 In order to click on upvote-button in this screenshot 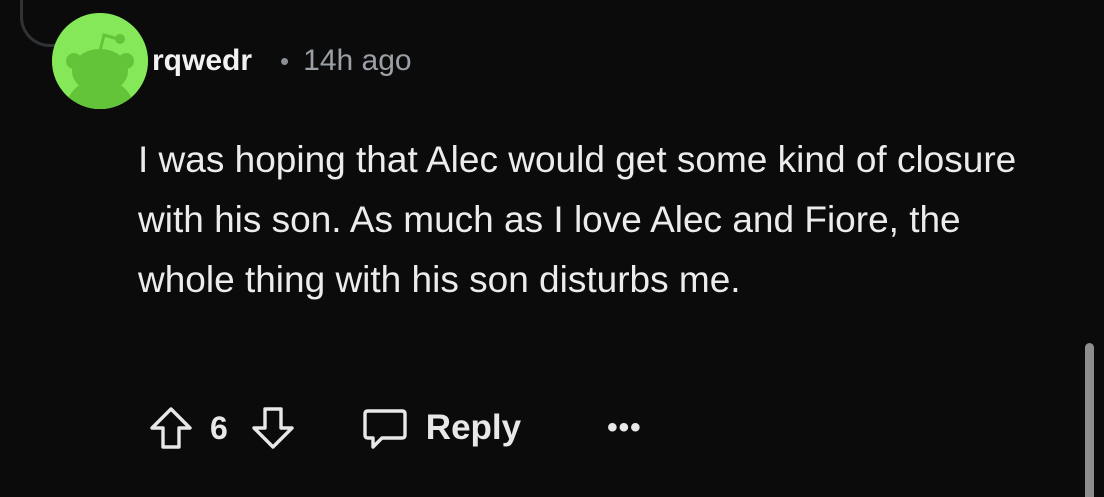, I will do `click(171, 428)`.